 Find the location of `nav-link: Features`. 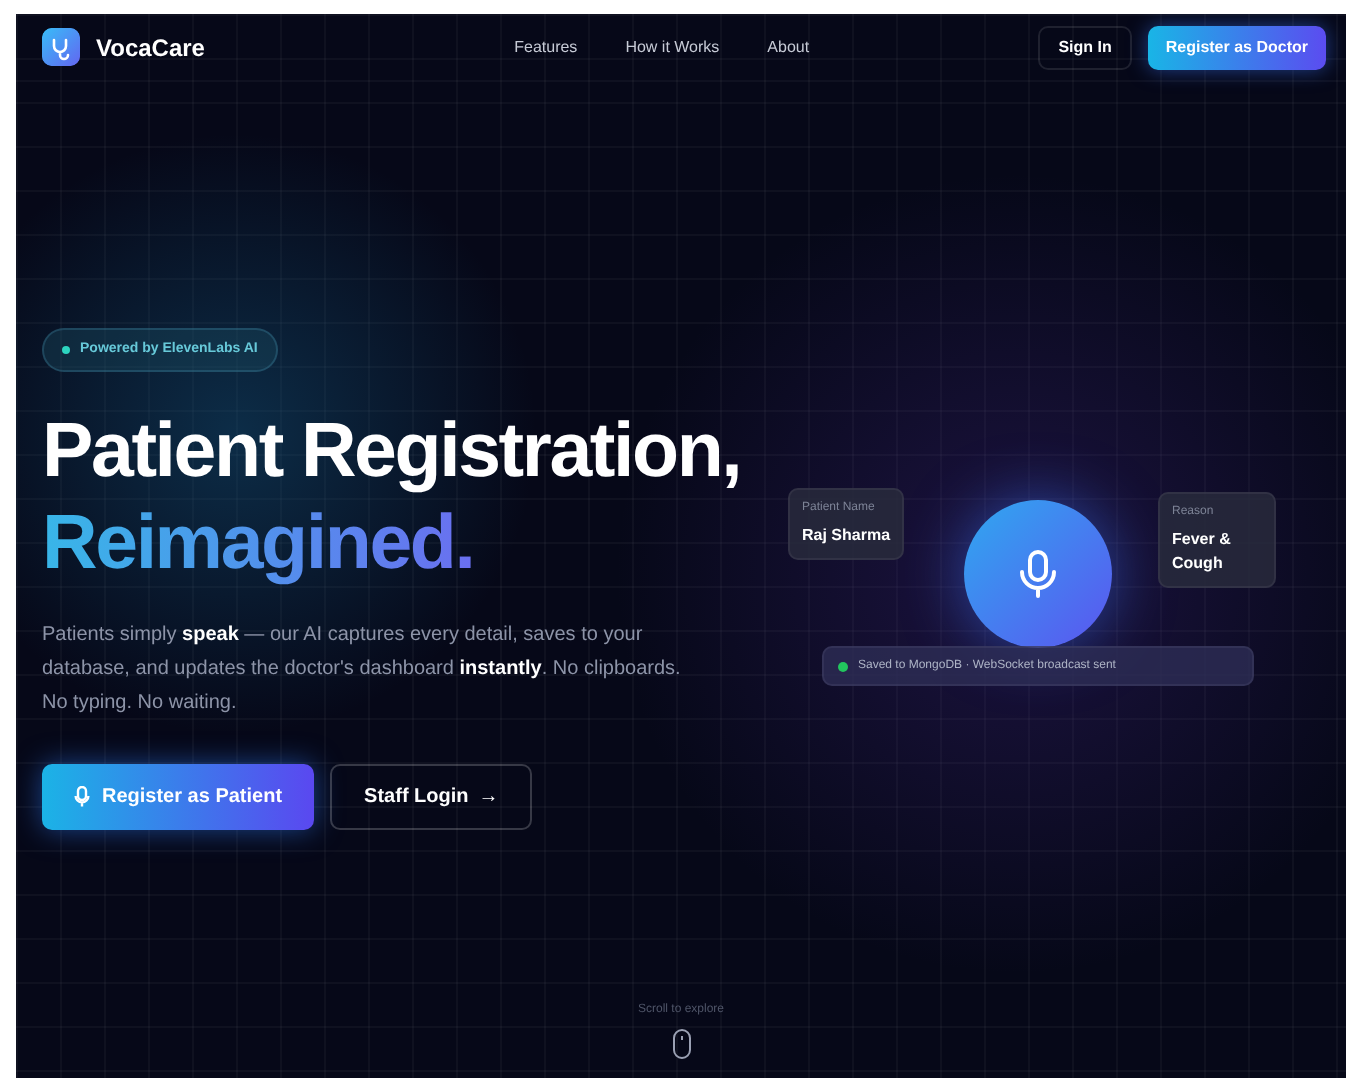

nav-link: Features is located at coordinates (546, 47).